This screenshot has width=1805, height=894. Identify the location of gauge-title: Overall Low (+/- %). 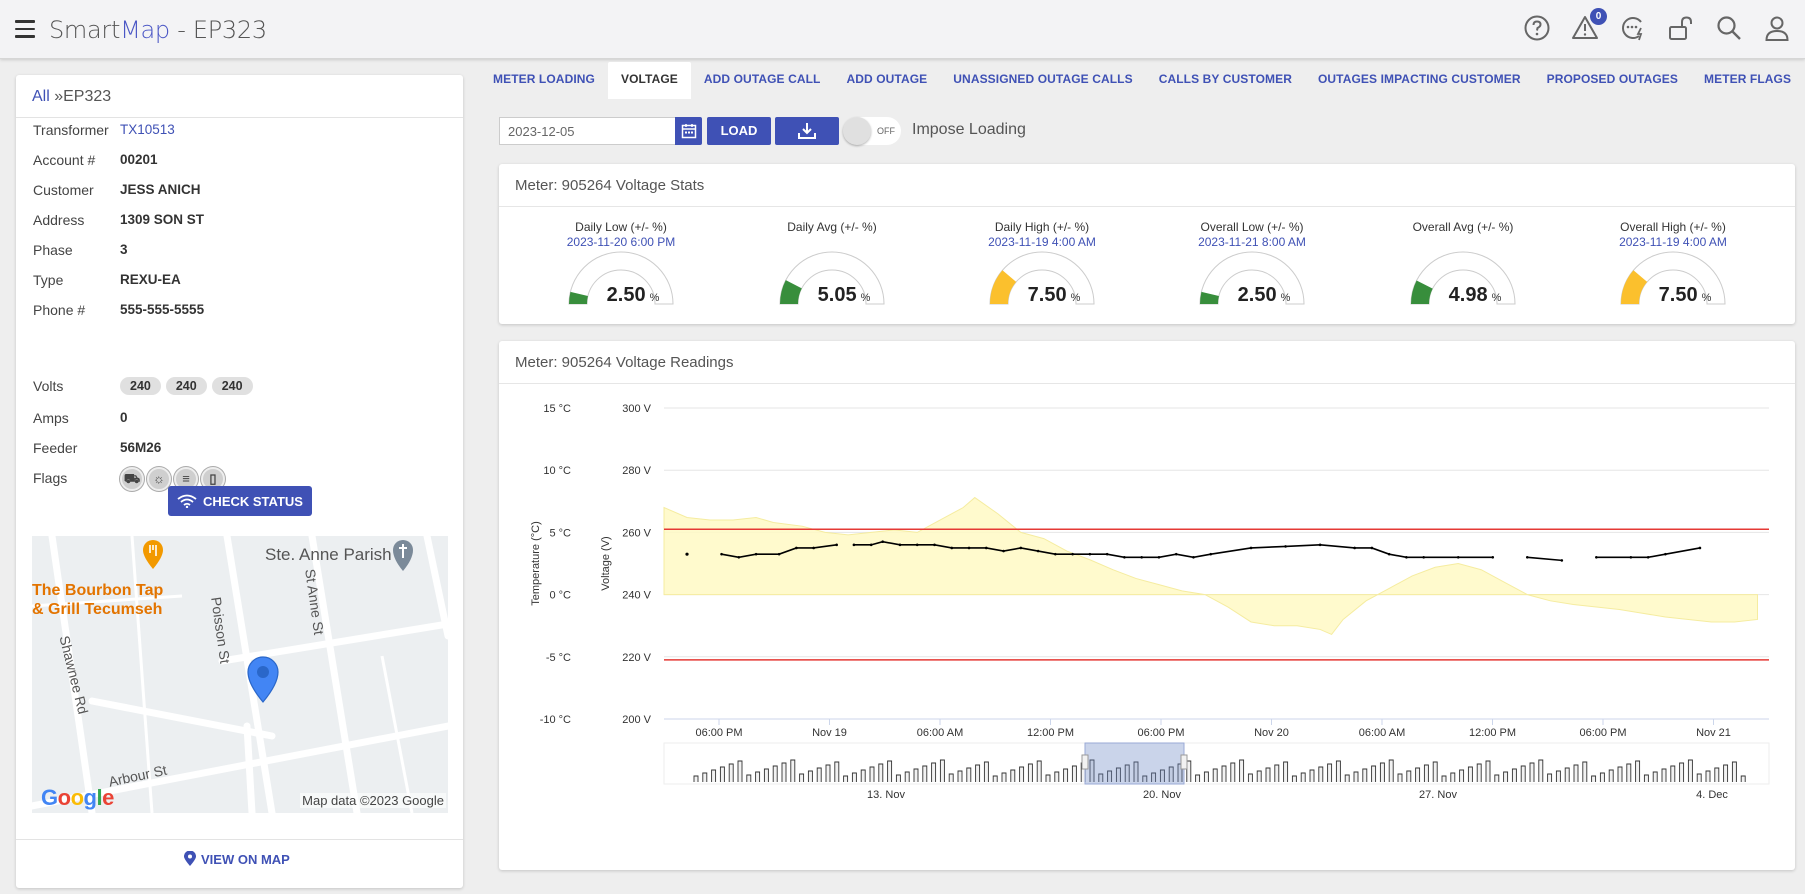
(1252, 227).